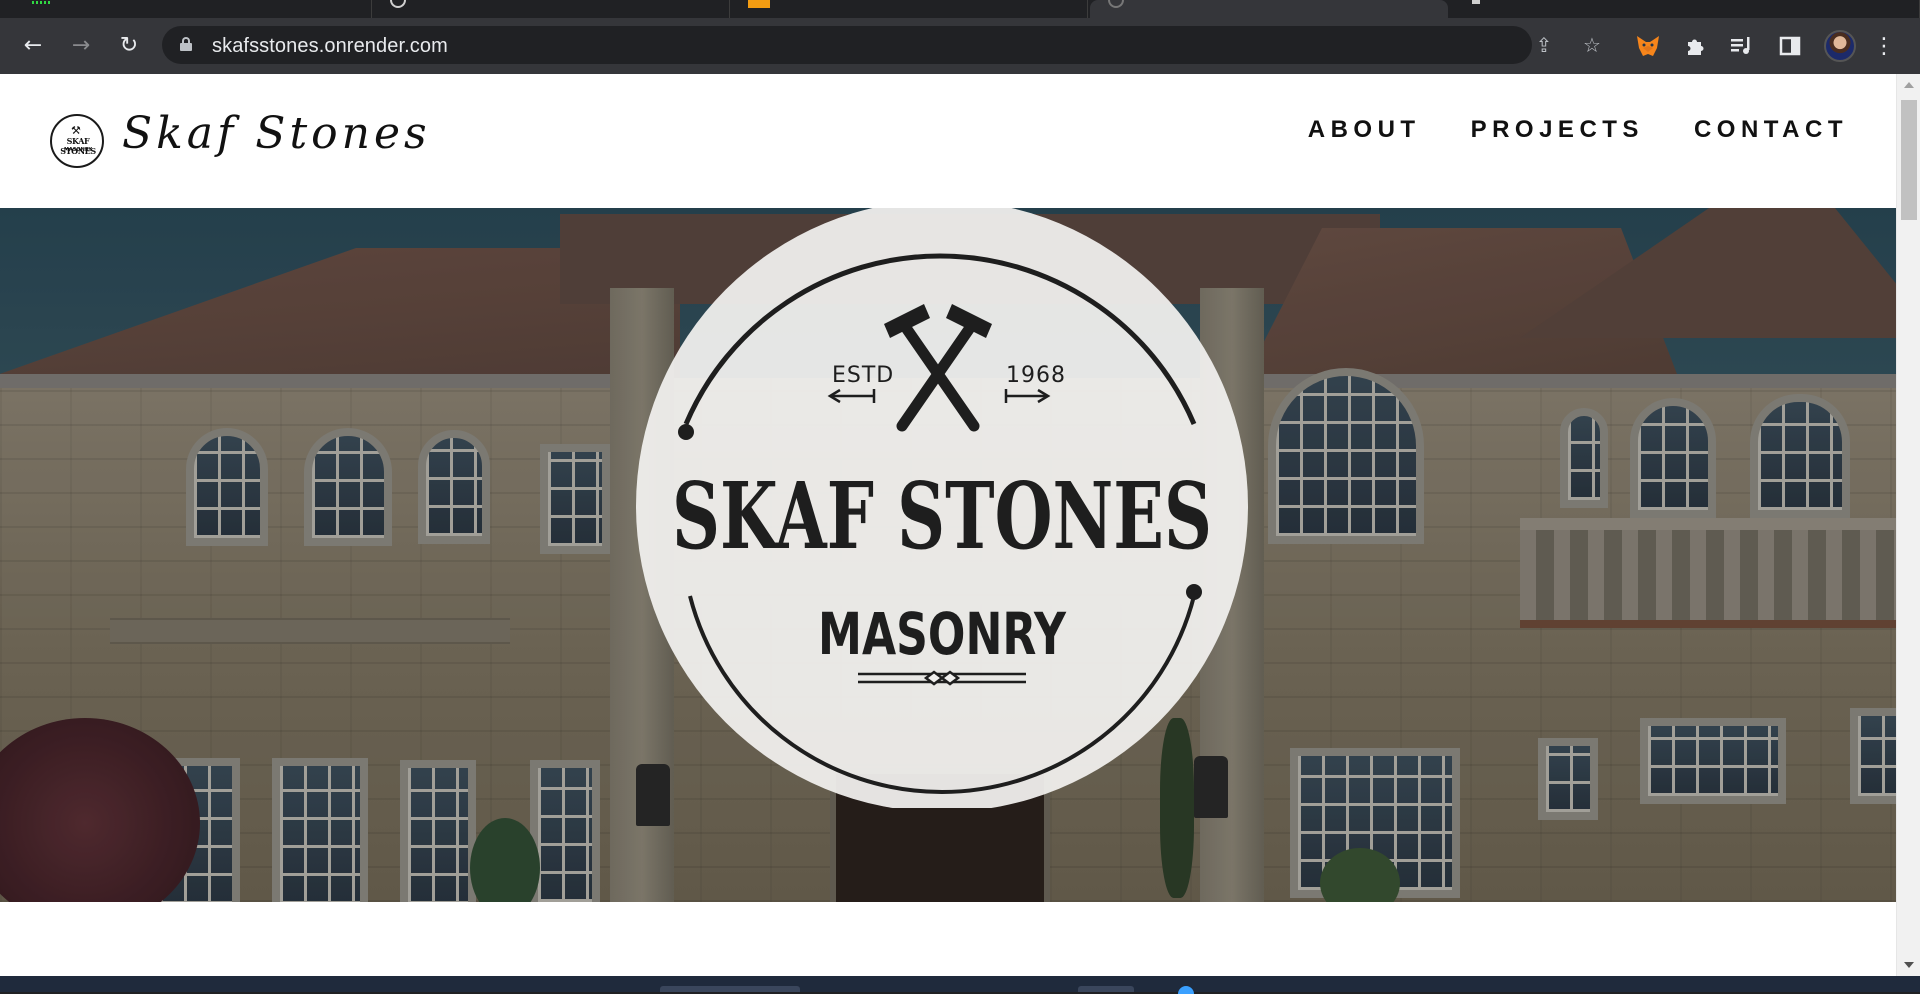 The height and width of the screenshot is (994, 1920). What do you see at coordinates (41, 2) in the screenshot?
I see `green-grid-icon` at bounding box center [41, 2].